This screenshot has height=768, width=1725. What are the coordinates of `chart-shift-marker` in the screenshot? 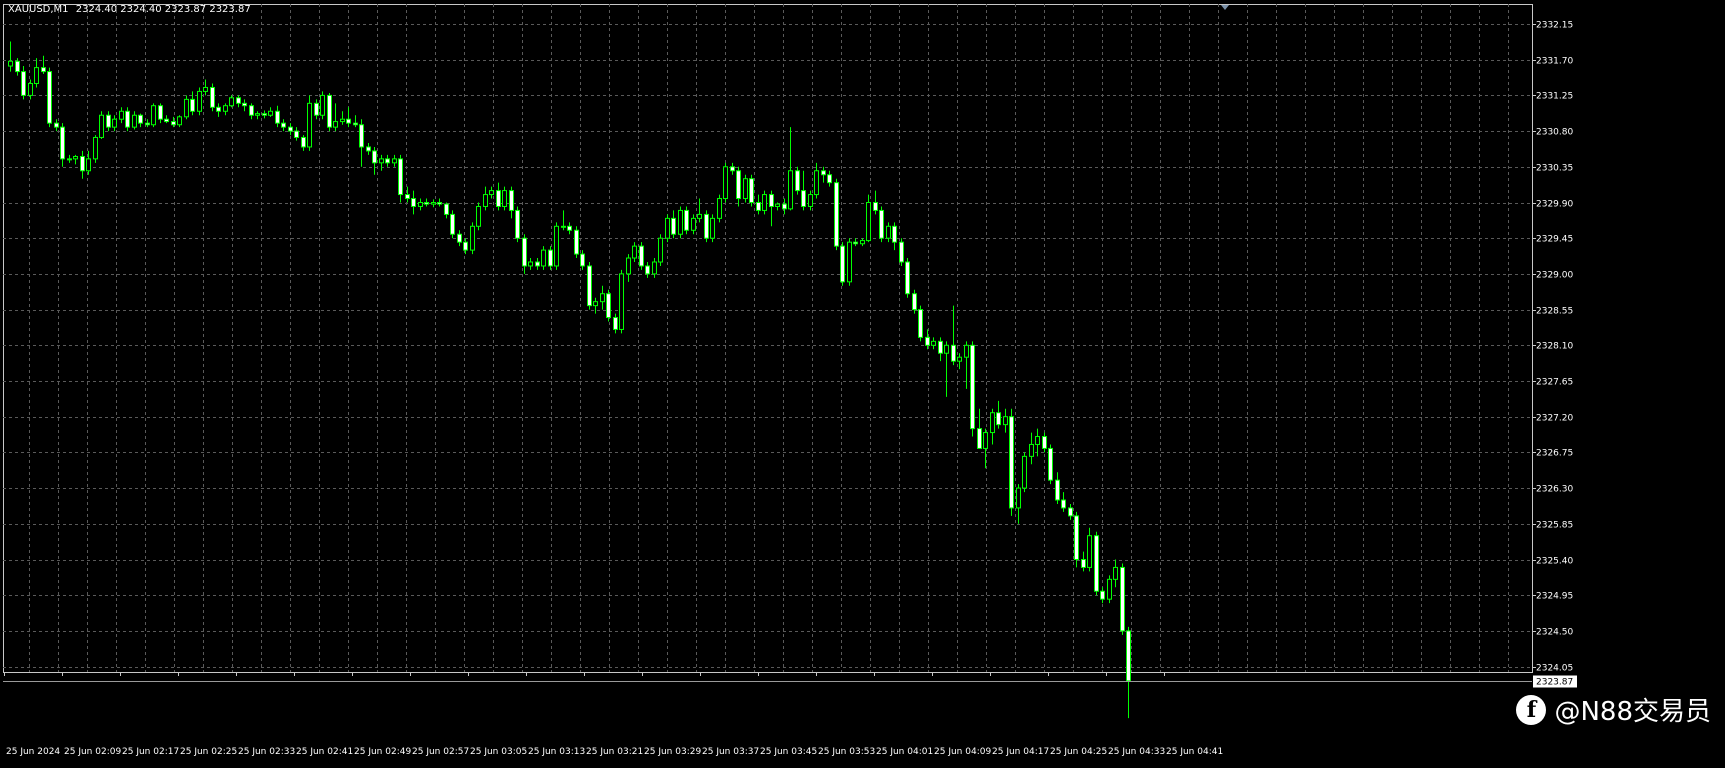 It's located at (1225, 7).